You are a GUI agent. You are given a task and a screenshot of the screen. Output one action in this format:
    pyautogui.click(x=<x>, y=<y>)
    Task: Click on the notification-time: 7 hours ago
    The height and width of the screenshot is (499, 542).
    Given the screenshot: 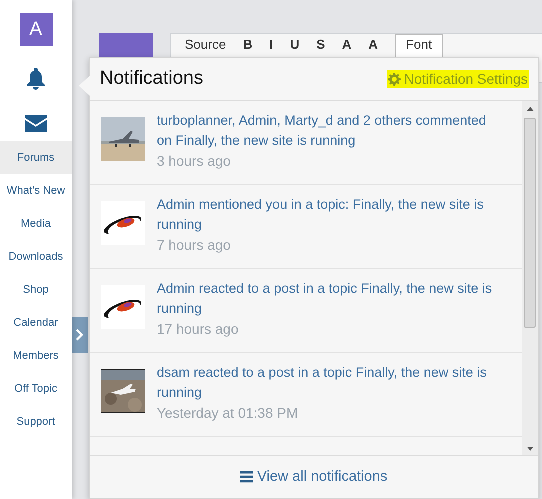 What is the action you would take?
    pyautogui.click(x=194, y=245)
    